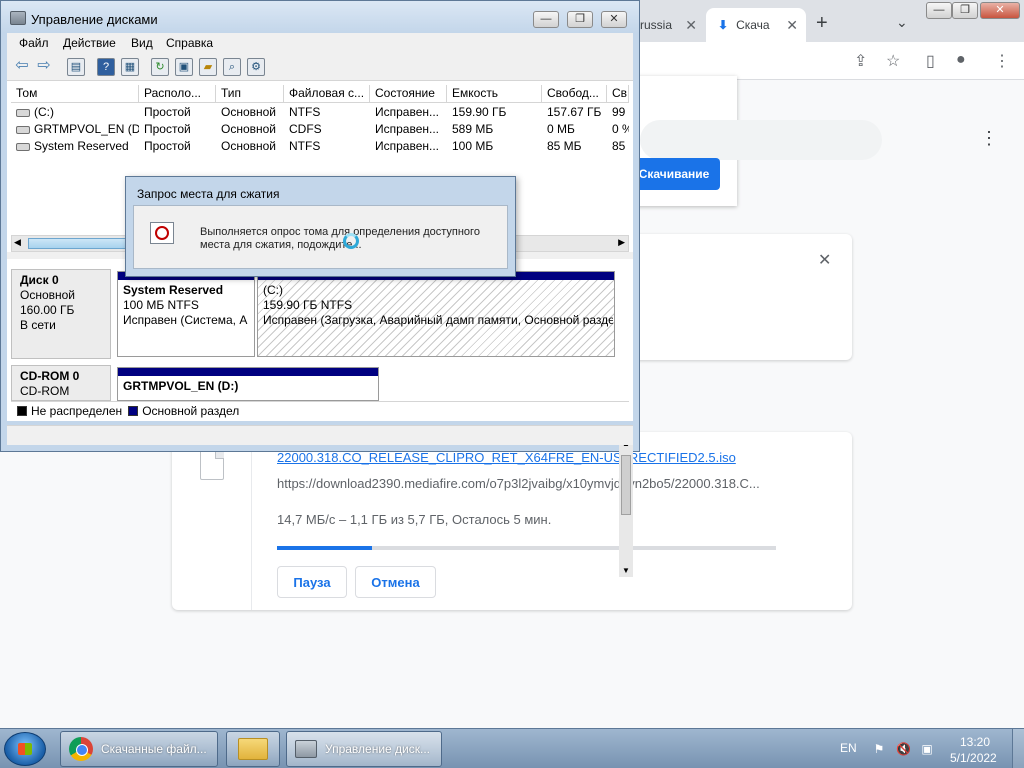 The height and width of the screenshot is (768, 1024). Describe the element at coordinates (106, 67) in the screenshot. I see `help-icon: ?` at that location.